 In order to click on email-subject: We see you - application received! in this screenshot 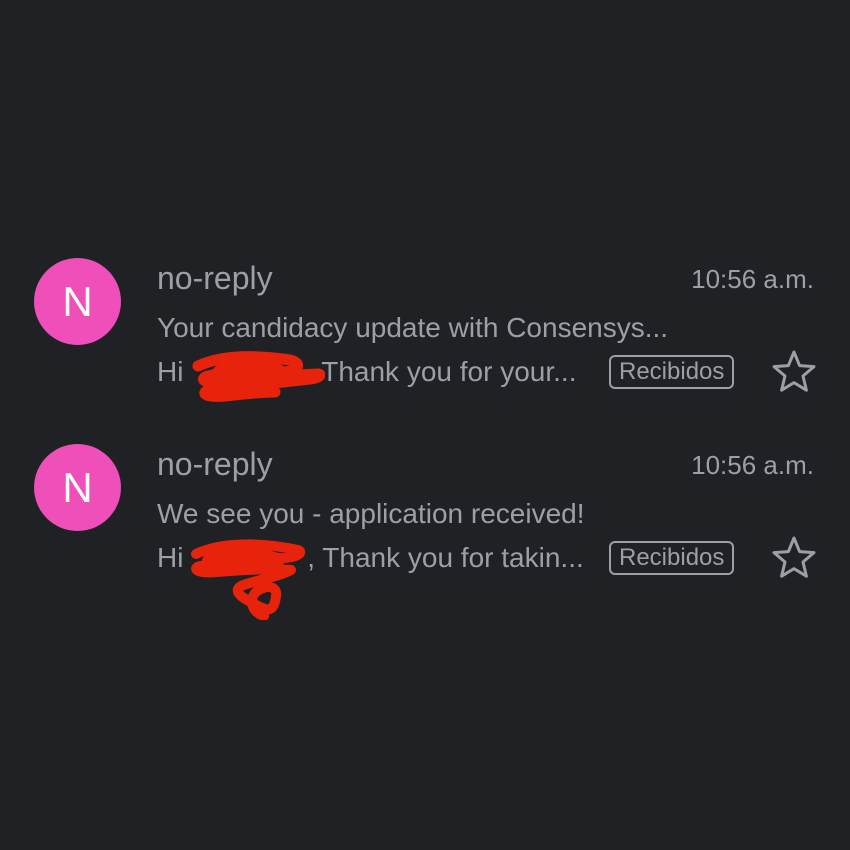, I will do `click(371, 513)`.